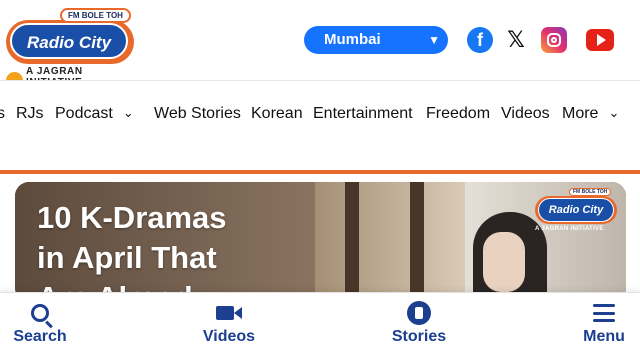 The width and height of the screenshot is (640, 360). I want to click on nav-item-entertainment: Entertainment, so click(363, 114).